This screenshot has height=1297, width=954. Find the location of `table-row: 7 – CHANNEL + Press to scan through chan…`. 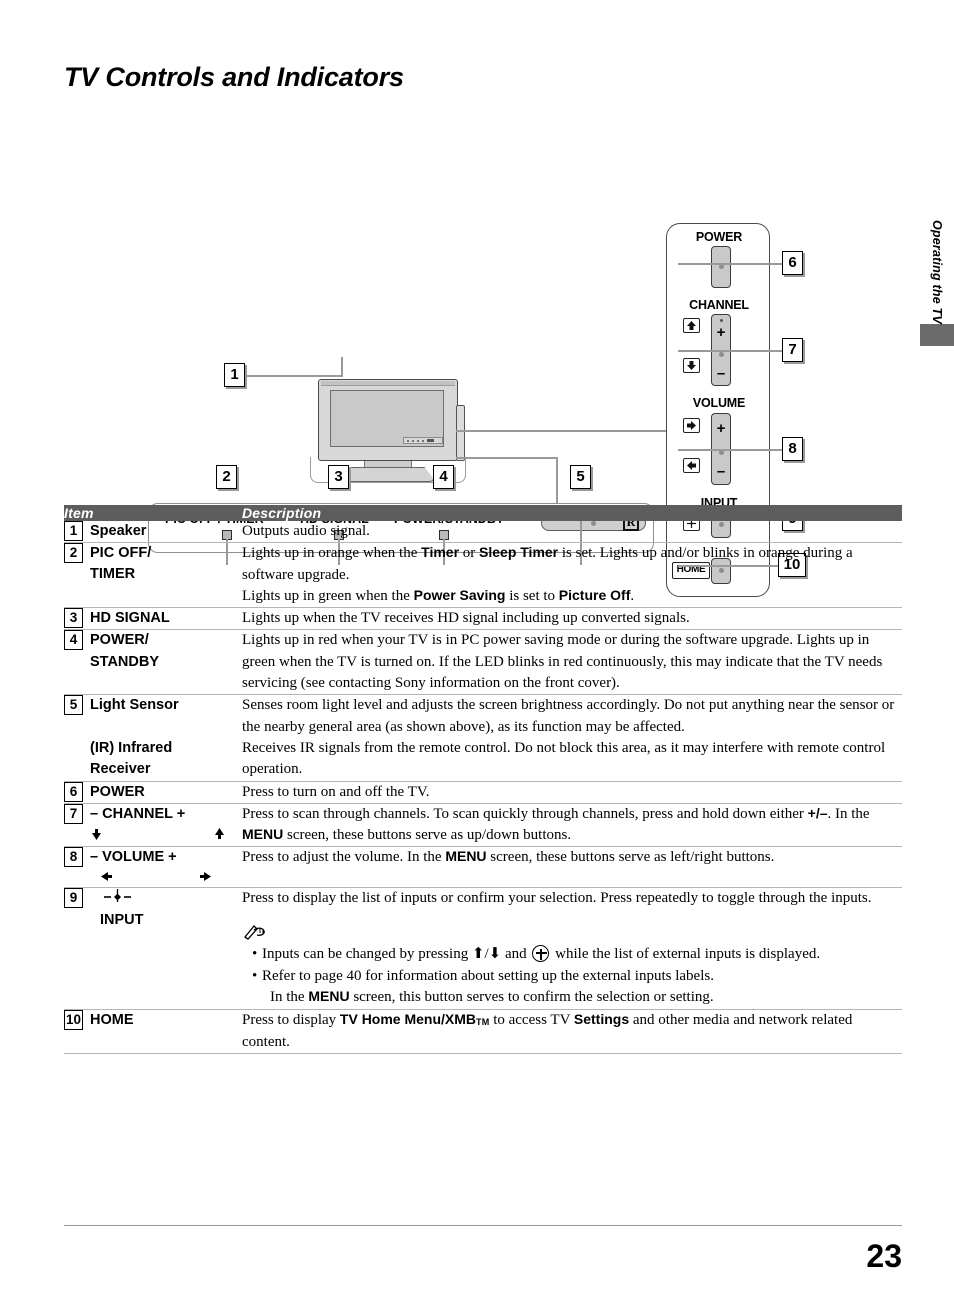

table-row: 7 – CHANNEL + Press to scan through chan… is located at coordinates (483, 825).